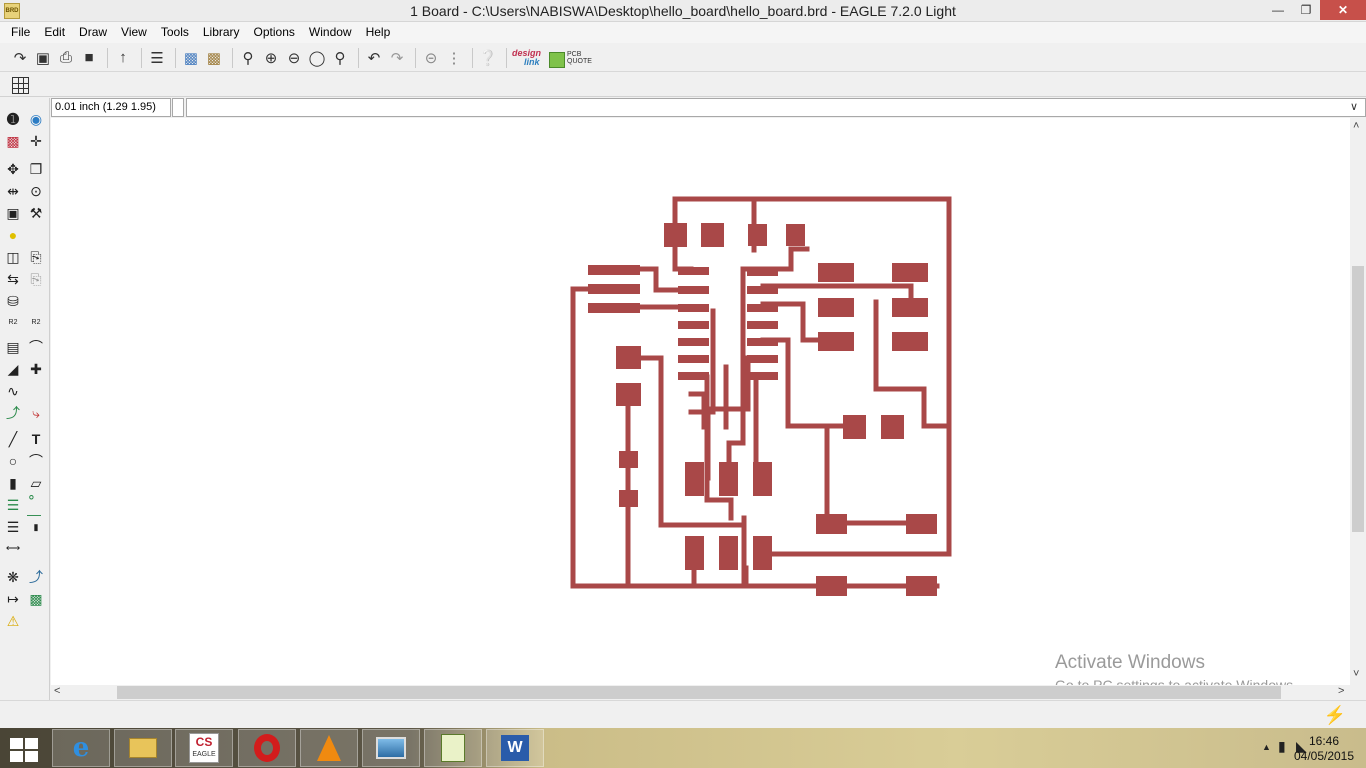  I want to click on arc-icon: ⌒, so click(36, 461).